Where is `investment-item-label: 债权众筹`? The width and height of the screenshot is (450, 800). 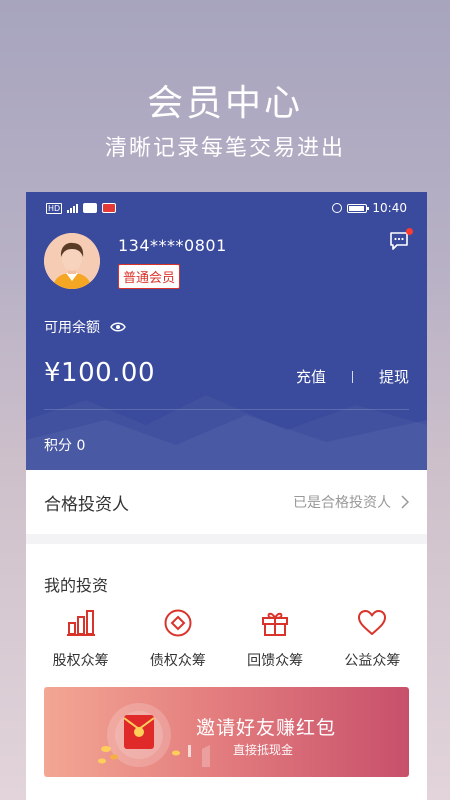 investment-item-label: 债权众筹 is located at coordinates (177, 661).